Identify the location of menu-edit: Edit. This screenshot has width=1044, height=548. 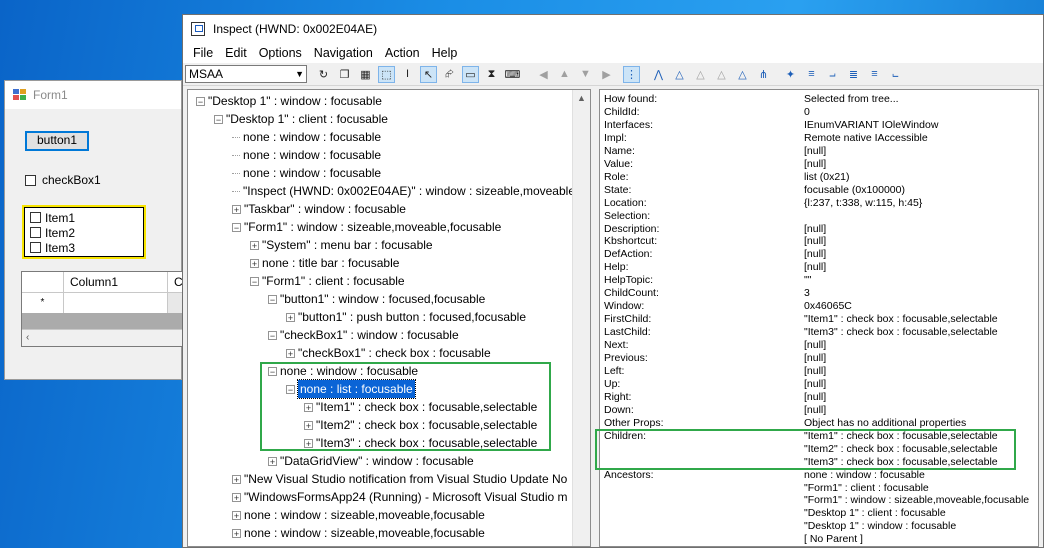
(236, 53).